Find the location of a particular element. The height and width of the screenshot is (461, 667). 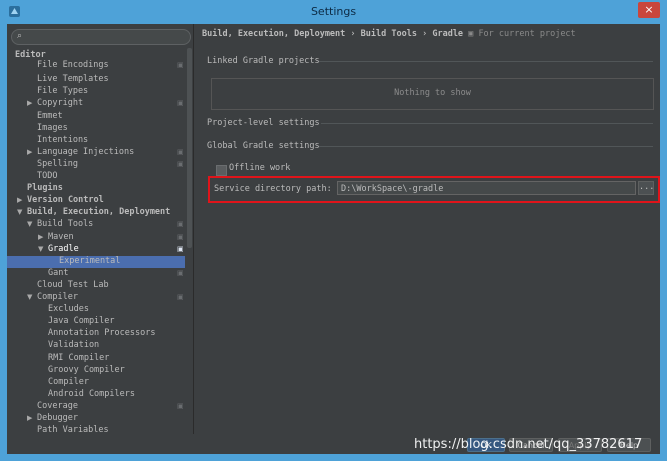

breadcrumb-gradle: Gradle is located at coordinates (448, 34).